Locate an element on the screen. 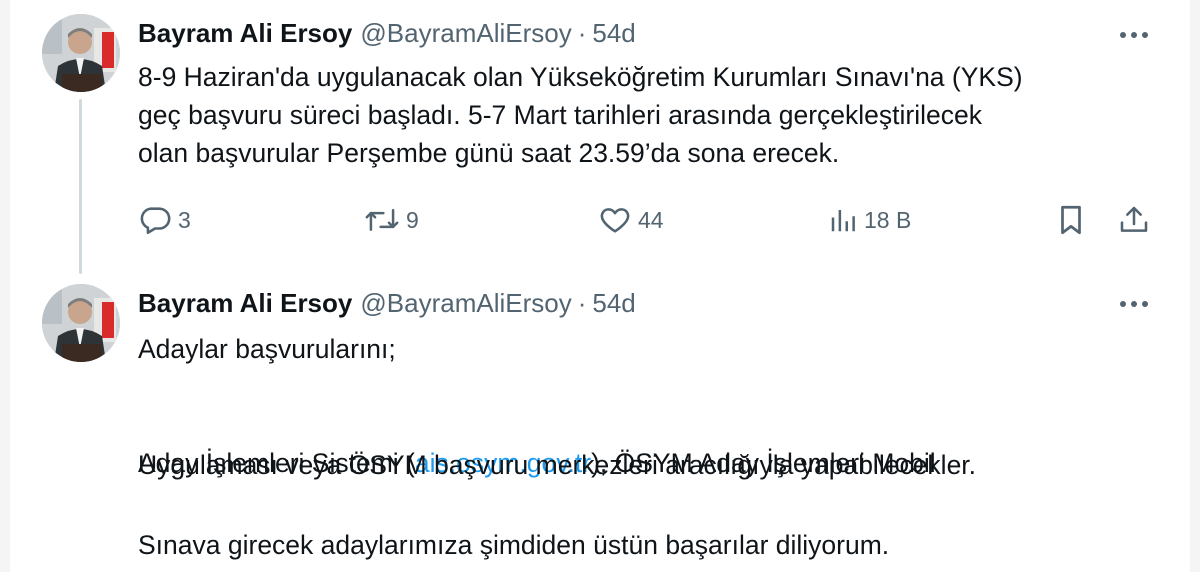  left-page-edge is located at coordinates (5, 286).